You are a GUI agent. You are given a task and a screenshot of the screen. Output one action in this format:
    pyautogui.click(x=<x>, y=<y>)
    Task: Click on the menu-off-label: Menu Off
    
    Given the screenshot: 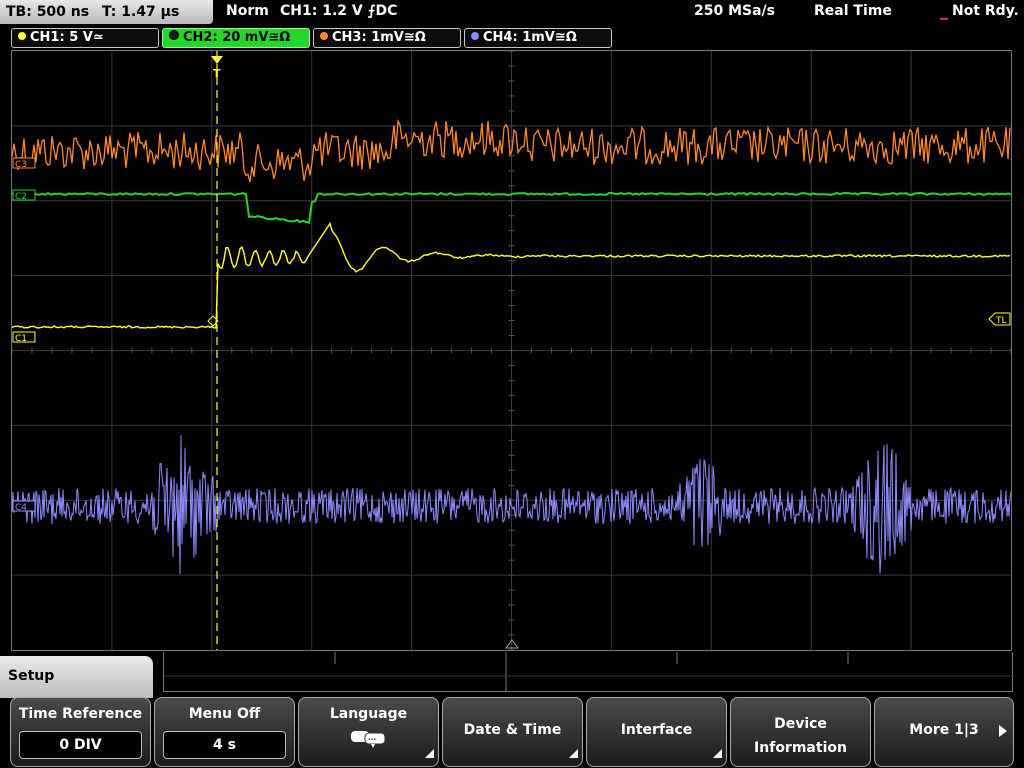 What is the action you would take?
    pyautogui.click(x=224, y=714)
    